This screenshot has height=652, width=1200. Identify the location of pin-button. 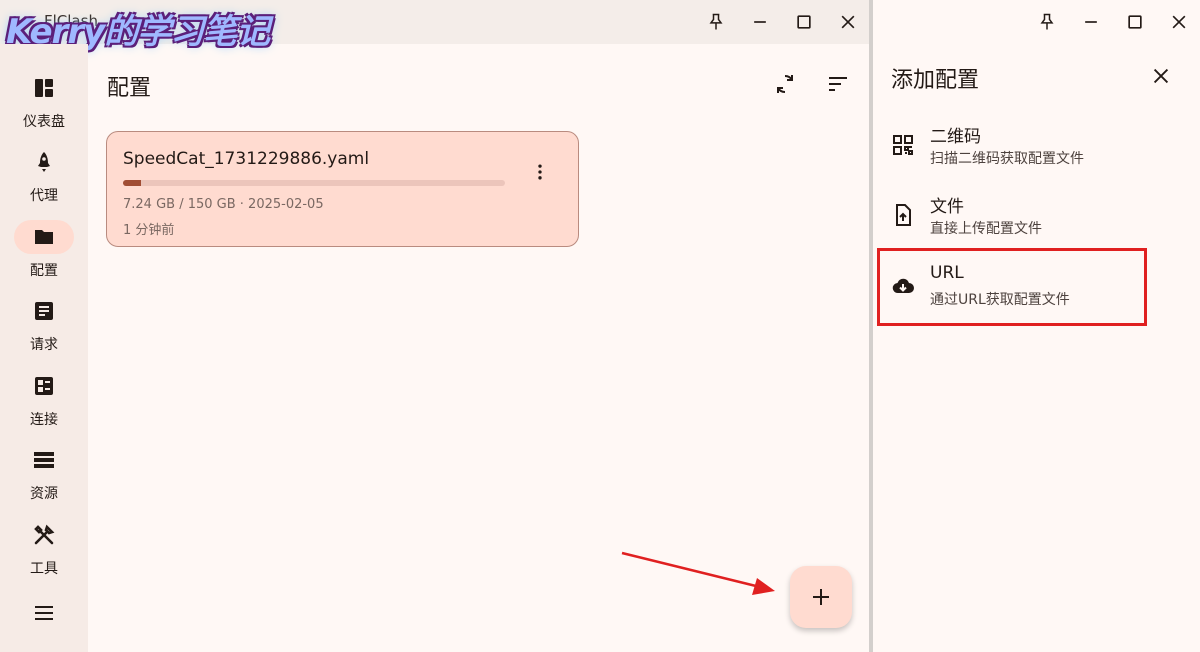
(716, 22).